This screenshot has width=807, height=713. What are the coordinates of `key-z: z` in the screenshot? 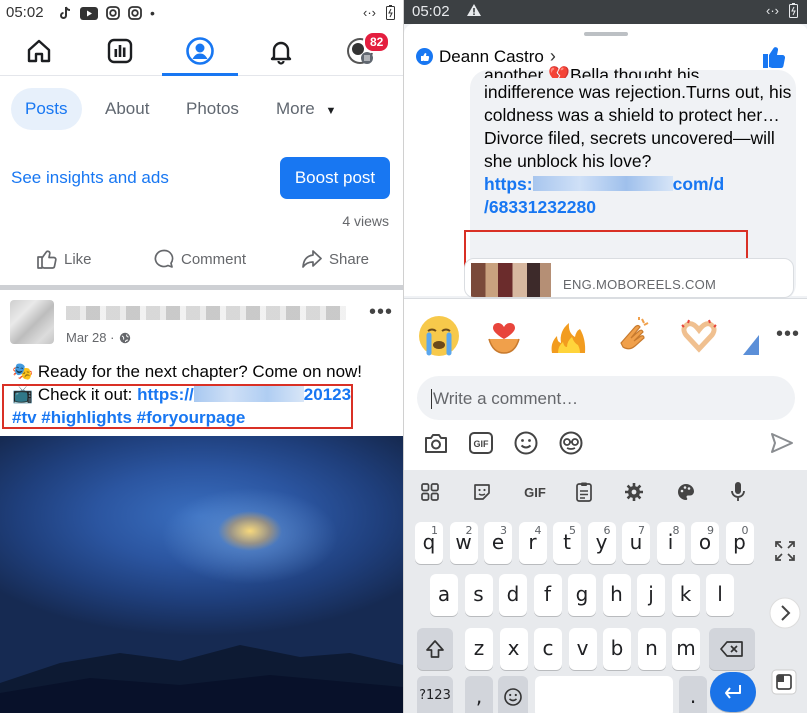 It's located at (479, 649).